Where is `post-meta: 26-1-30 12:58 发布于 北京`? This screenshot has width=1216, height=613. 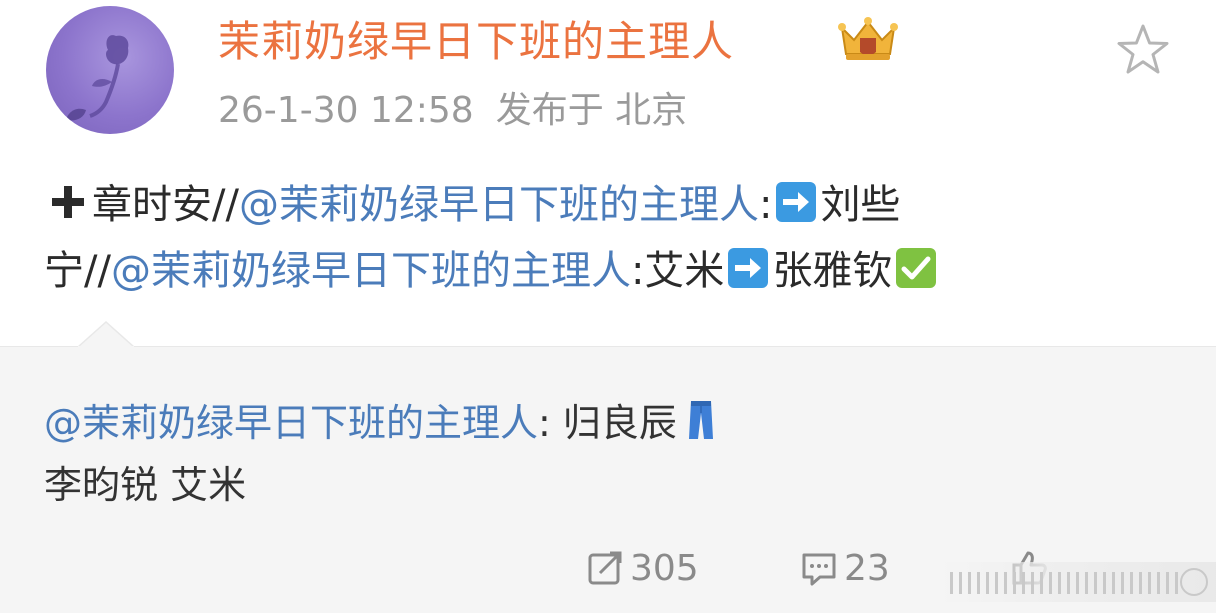 post-meta: 26-1-30 12:58 发布于 北京 is located at coordinates (452, 111).